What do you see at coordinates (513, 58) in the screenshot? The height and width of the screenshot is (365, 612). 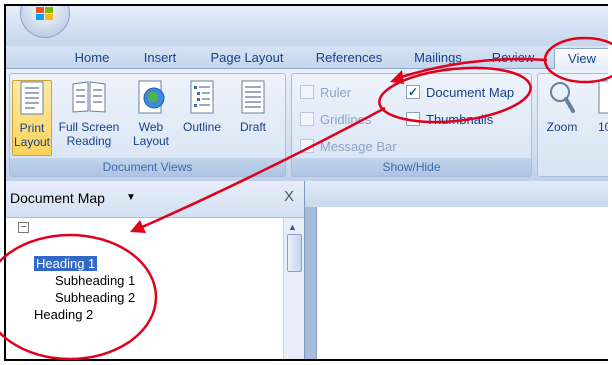 I see `tab-review: Review` at bounding box center [513, 58].